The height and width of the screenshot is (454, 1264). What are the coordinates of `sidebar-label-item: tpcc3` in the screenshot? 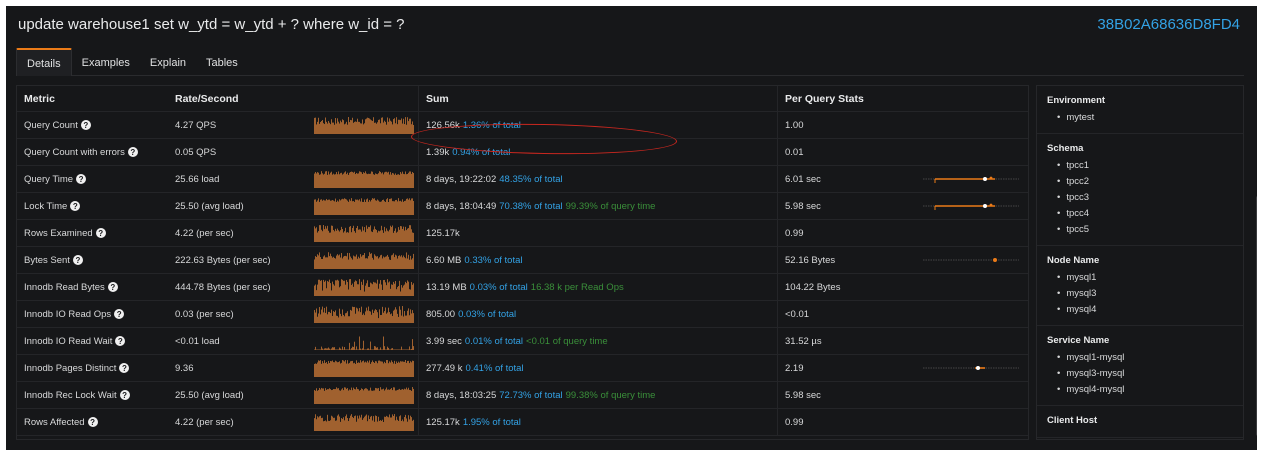 It's located at (1145, 198).